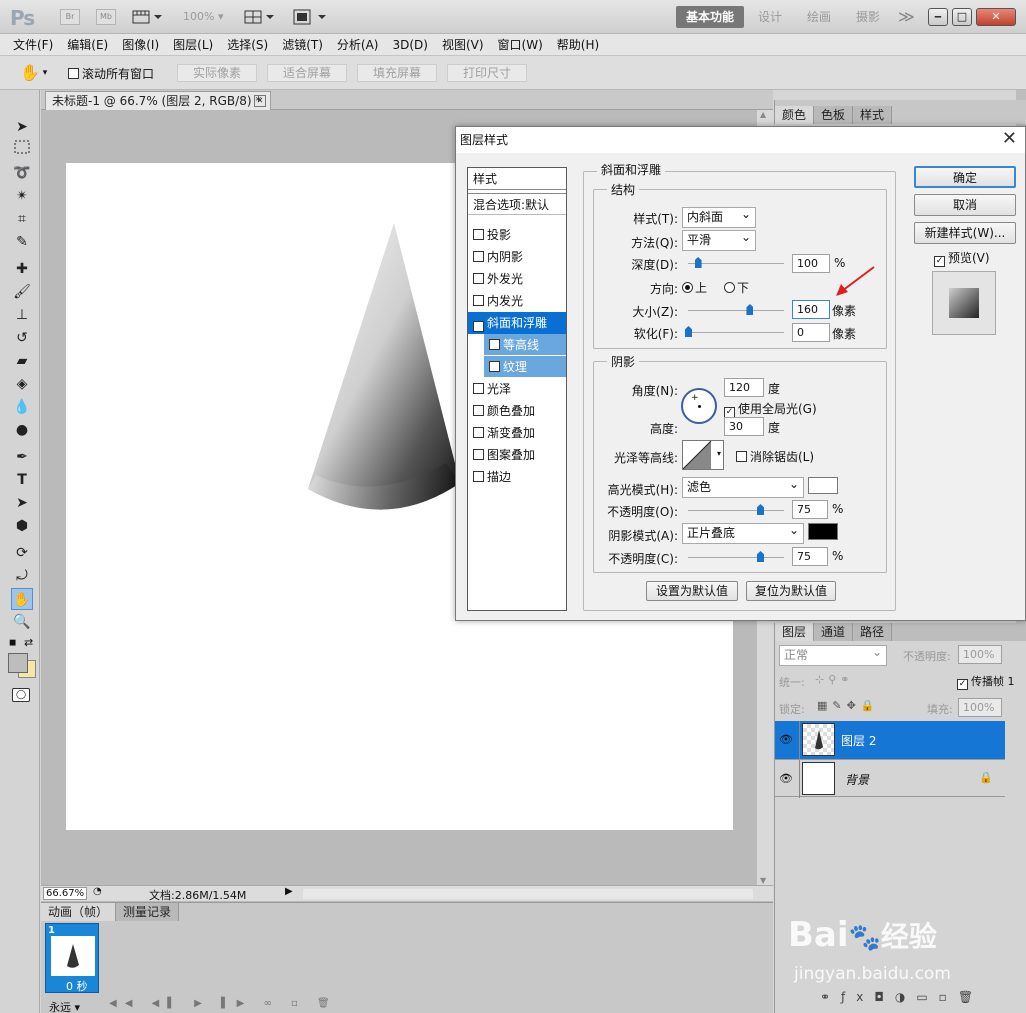 The width and height of the screenshot is (1026, 1013). What do you see at coordinates (578, 45) in the screenshot?
I see `menu-help: 帮助(H)` at bounding box center [578, 45].